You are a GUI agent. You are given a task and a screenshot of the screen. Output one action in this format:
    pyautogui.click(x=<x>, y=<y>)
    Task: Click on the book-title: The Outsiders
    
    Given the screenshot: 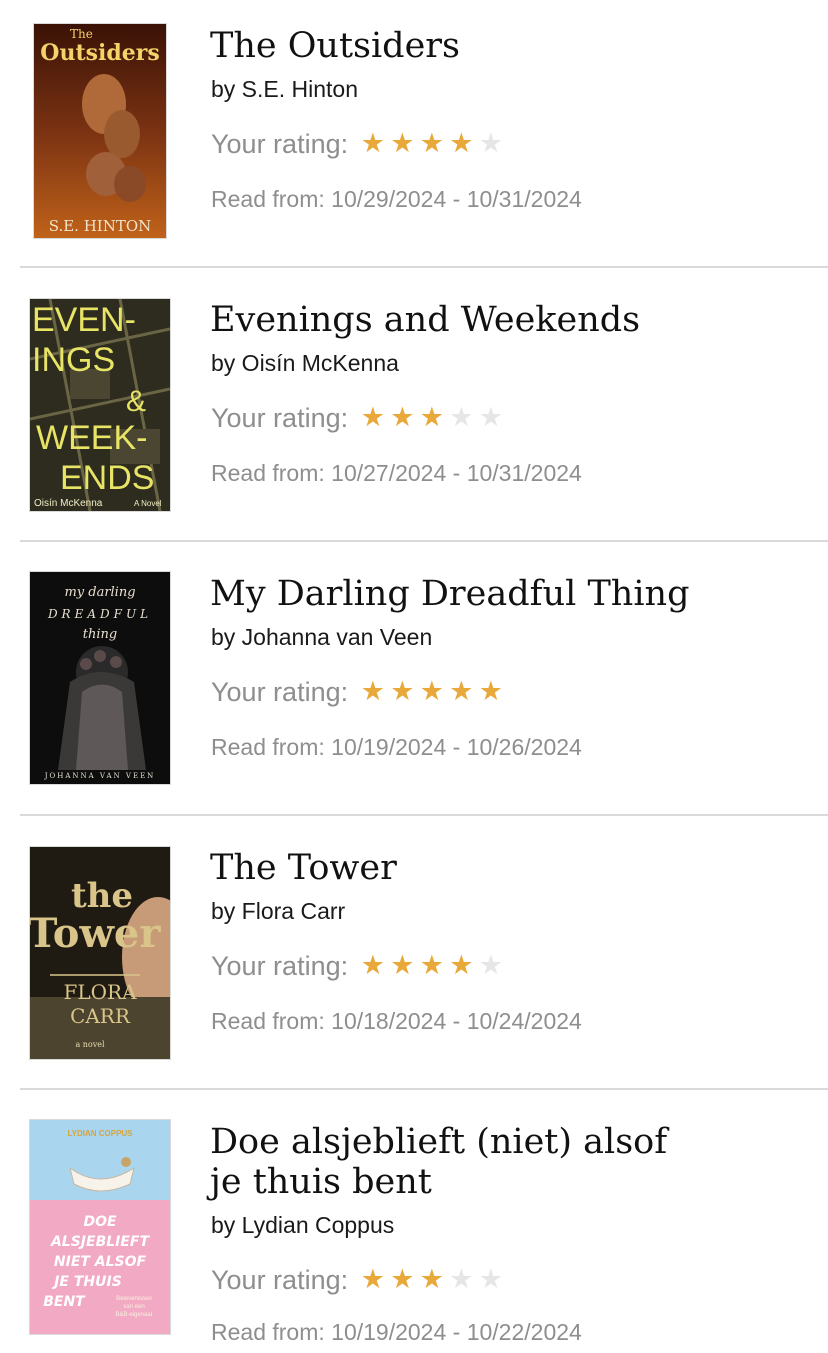 What is the action you would take?
    pyautogui.click(x=510, y=46)
    